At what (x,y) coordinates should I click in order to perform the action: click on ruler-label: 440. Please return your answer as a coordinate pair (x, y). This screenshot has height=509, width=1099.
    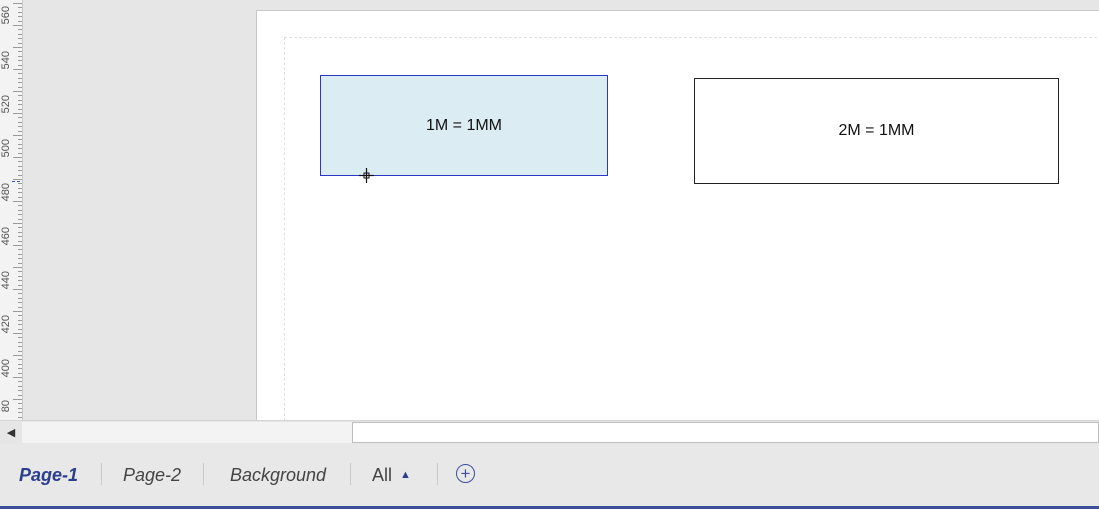
    Looking at the image, I should click on (6, 280).